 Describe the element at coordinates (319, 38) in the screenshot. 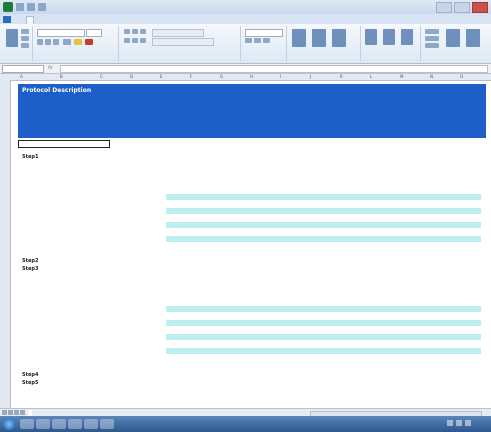

I see `format-as-table-icon` at that location.